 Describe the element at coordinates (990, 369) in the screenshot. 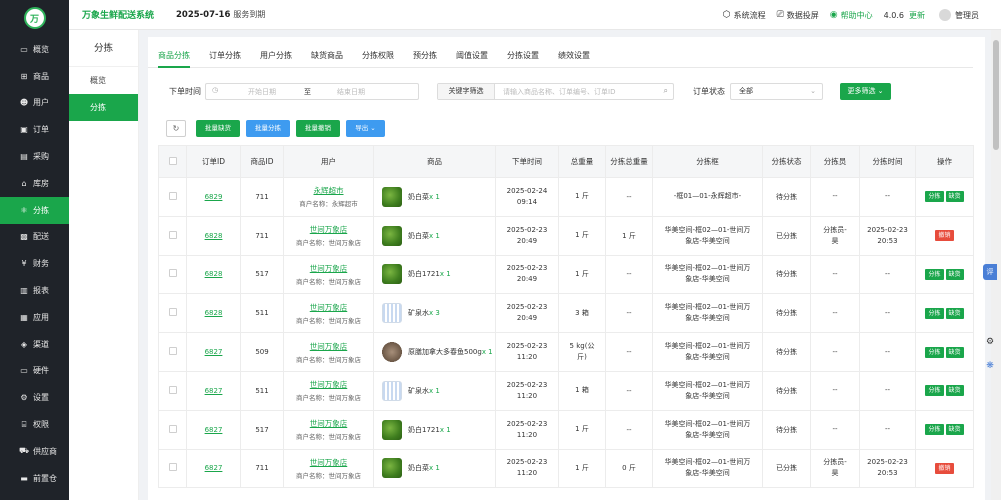

I see `assistant-icon: ❋` at that location.